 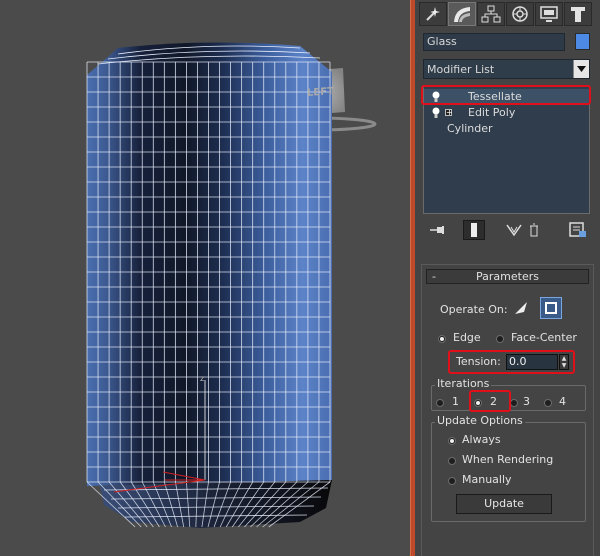 I want to click on tab-utilities, so click(x=578, y=14).